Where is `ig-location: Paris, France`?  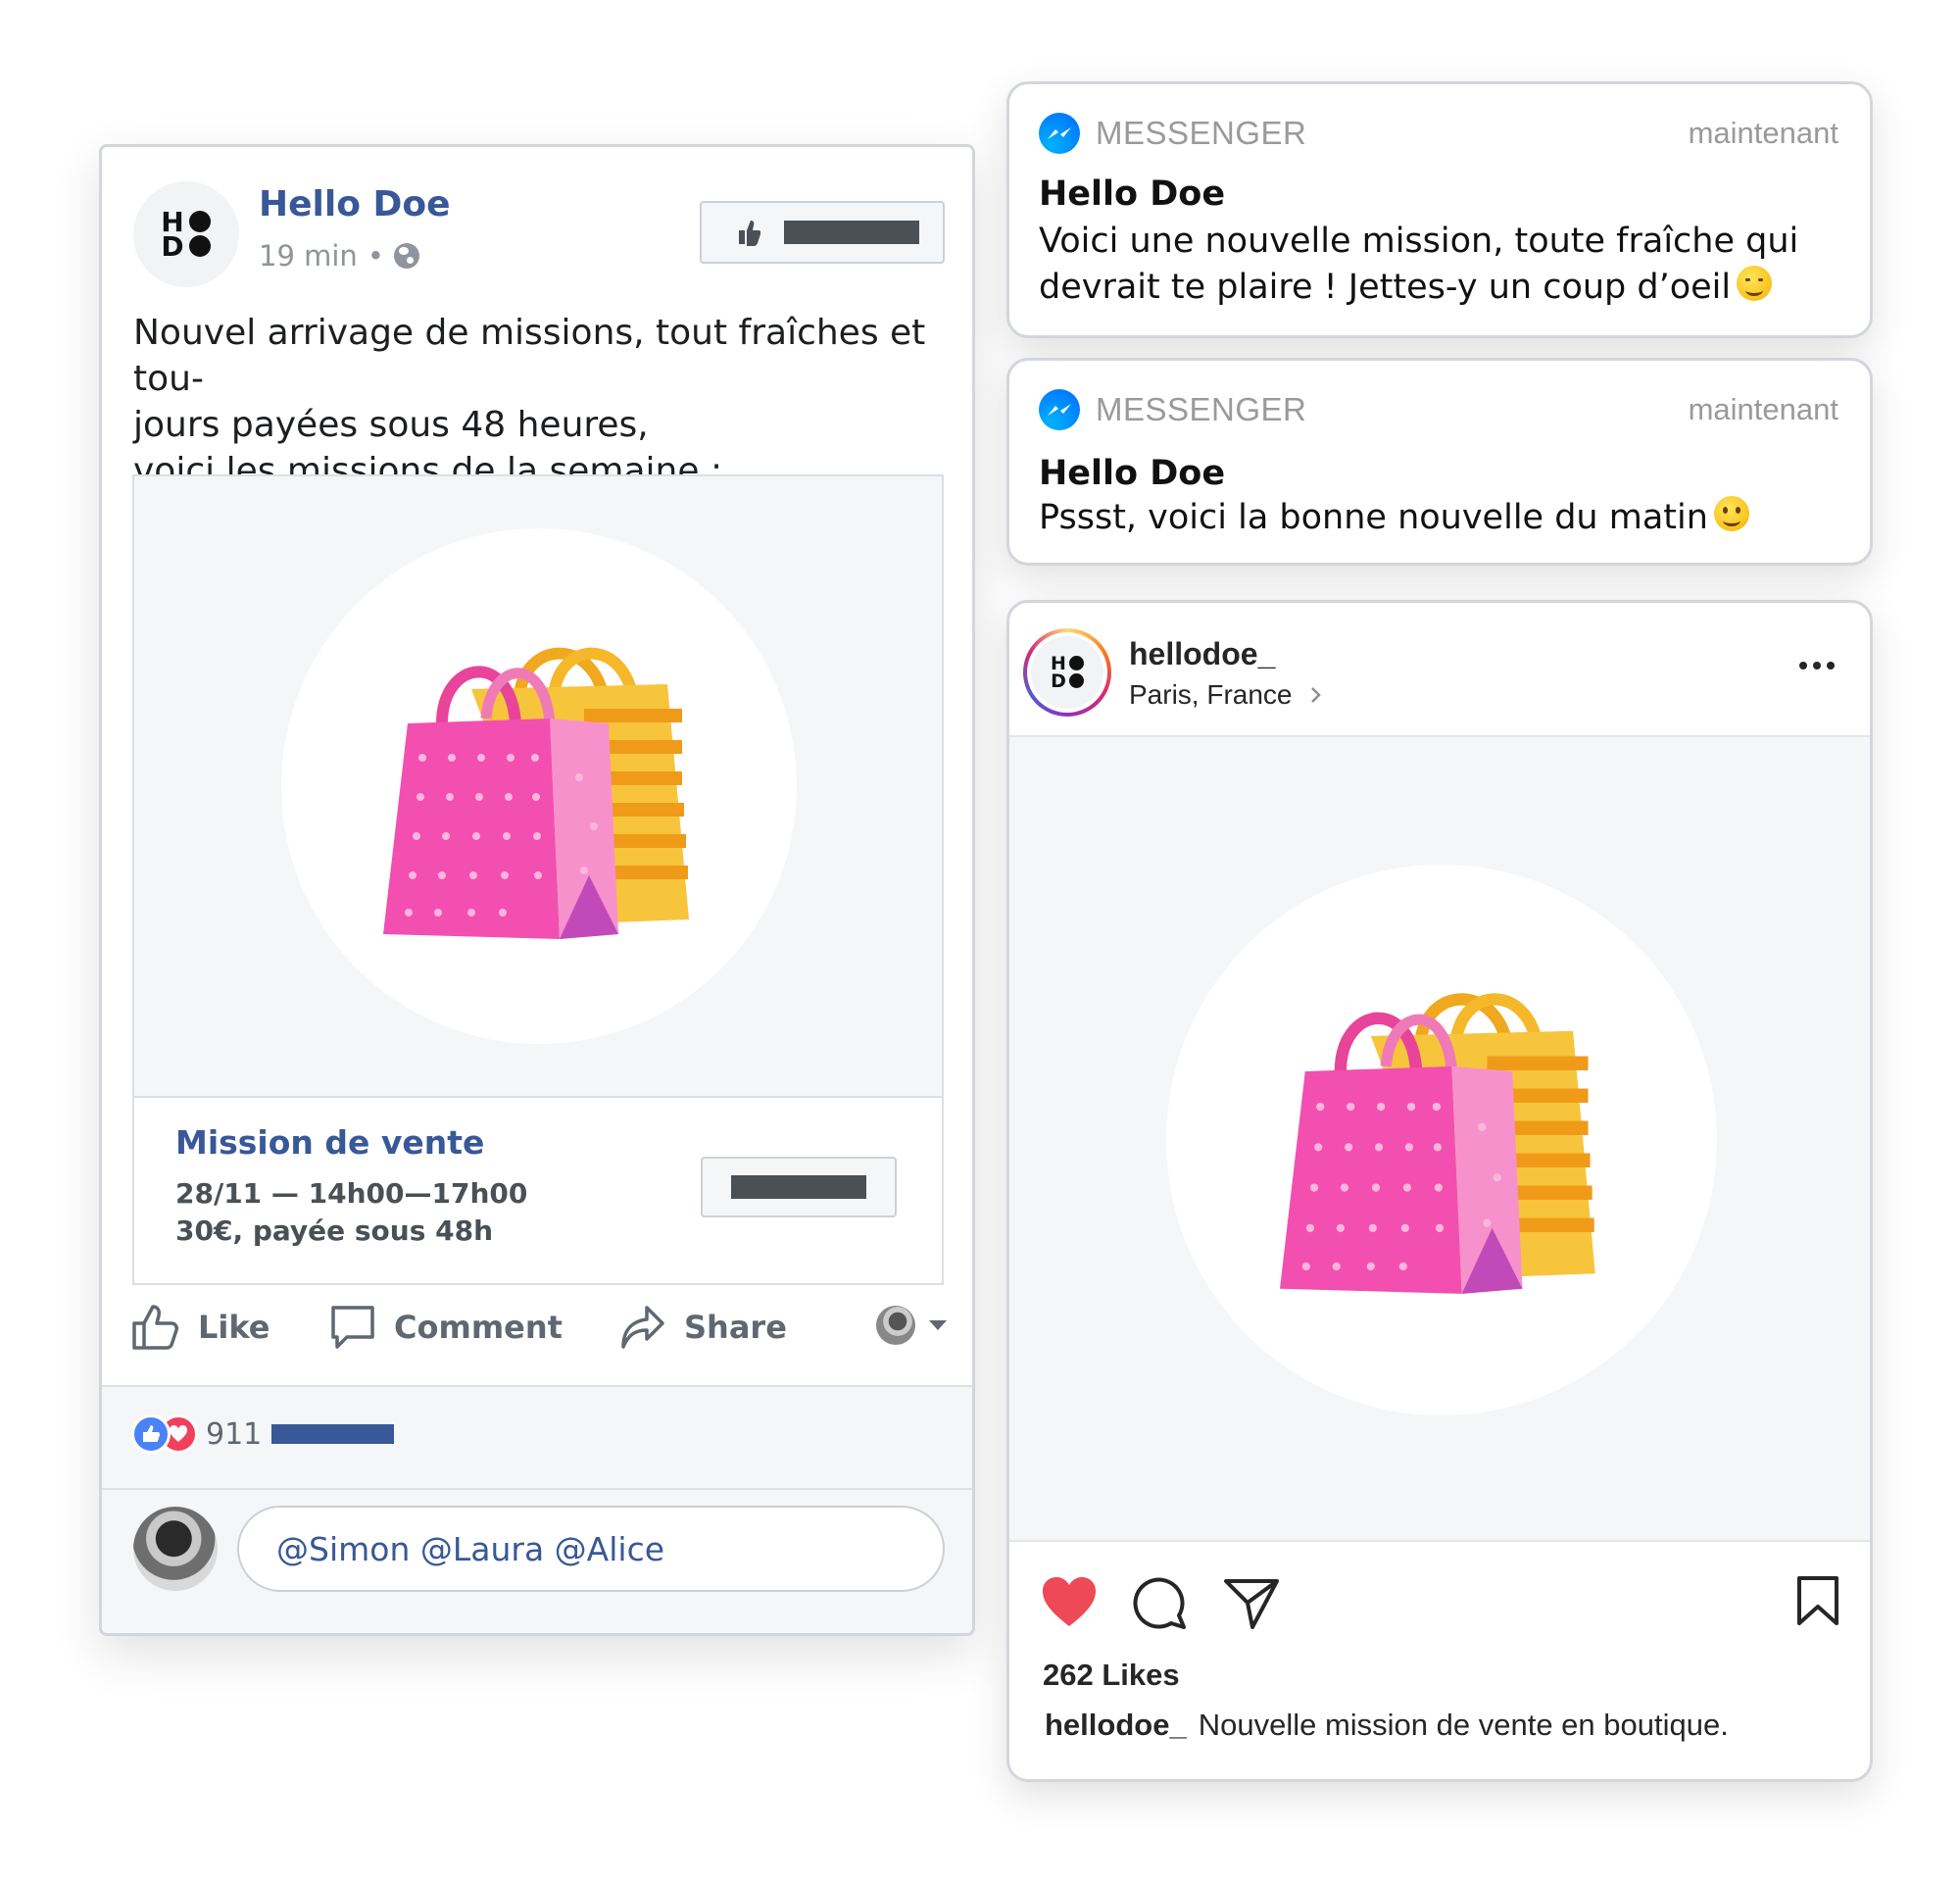 ig-location: Paris, France is located at coordinates (1225, 695).